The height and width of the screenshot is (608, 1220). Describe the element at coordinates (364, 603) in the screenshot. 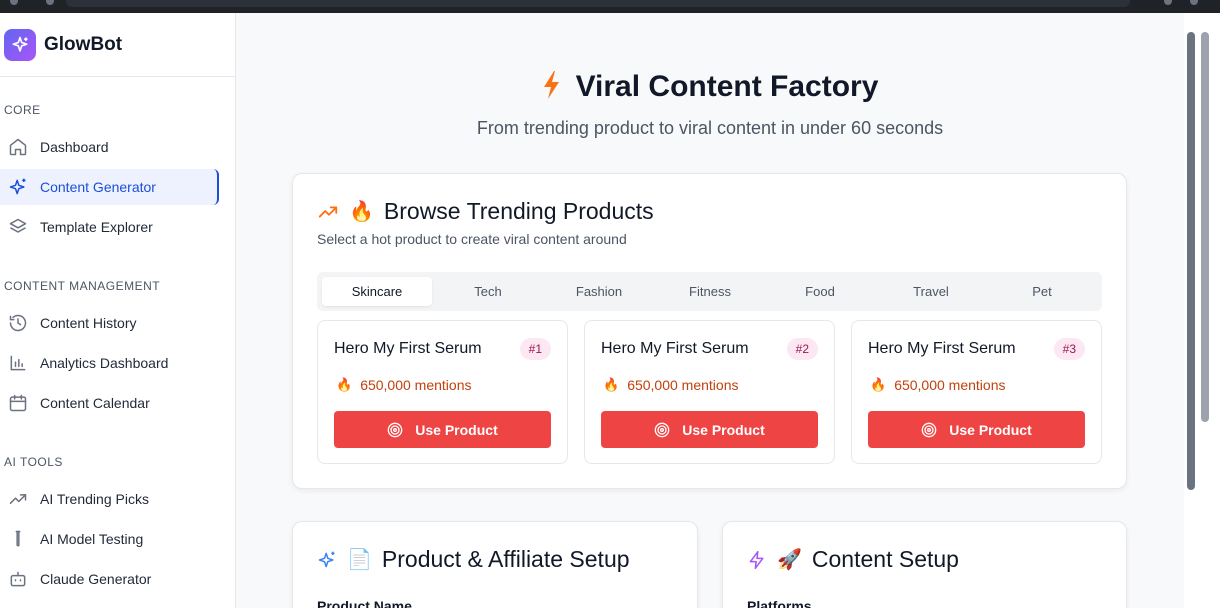

I see `product-name-label: Product Name` at that location.